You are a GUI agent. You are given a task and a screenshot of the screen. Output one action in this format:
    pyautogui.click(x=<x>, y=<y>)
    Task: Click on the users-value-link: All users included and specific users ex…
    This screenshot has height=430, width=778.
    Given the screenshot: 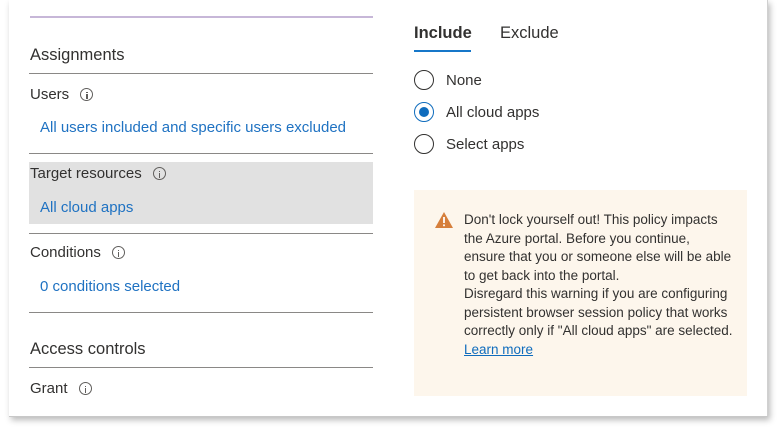 What is the action you would take?
    pyautogui.click(x=193, y=127)
    